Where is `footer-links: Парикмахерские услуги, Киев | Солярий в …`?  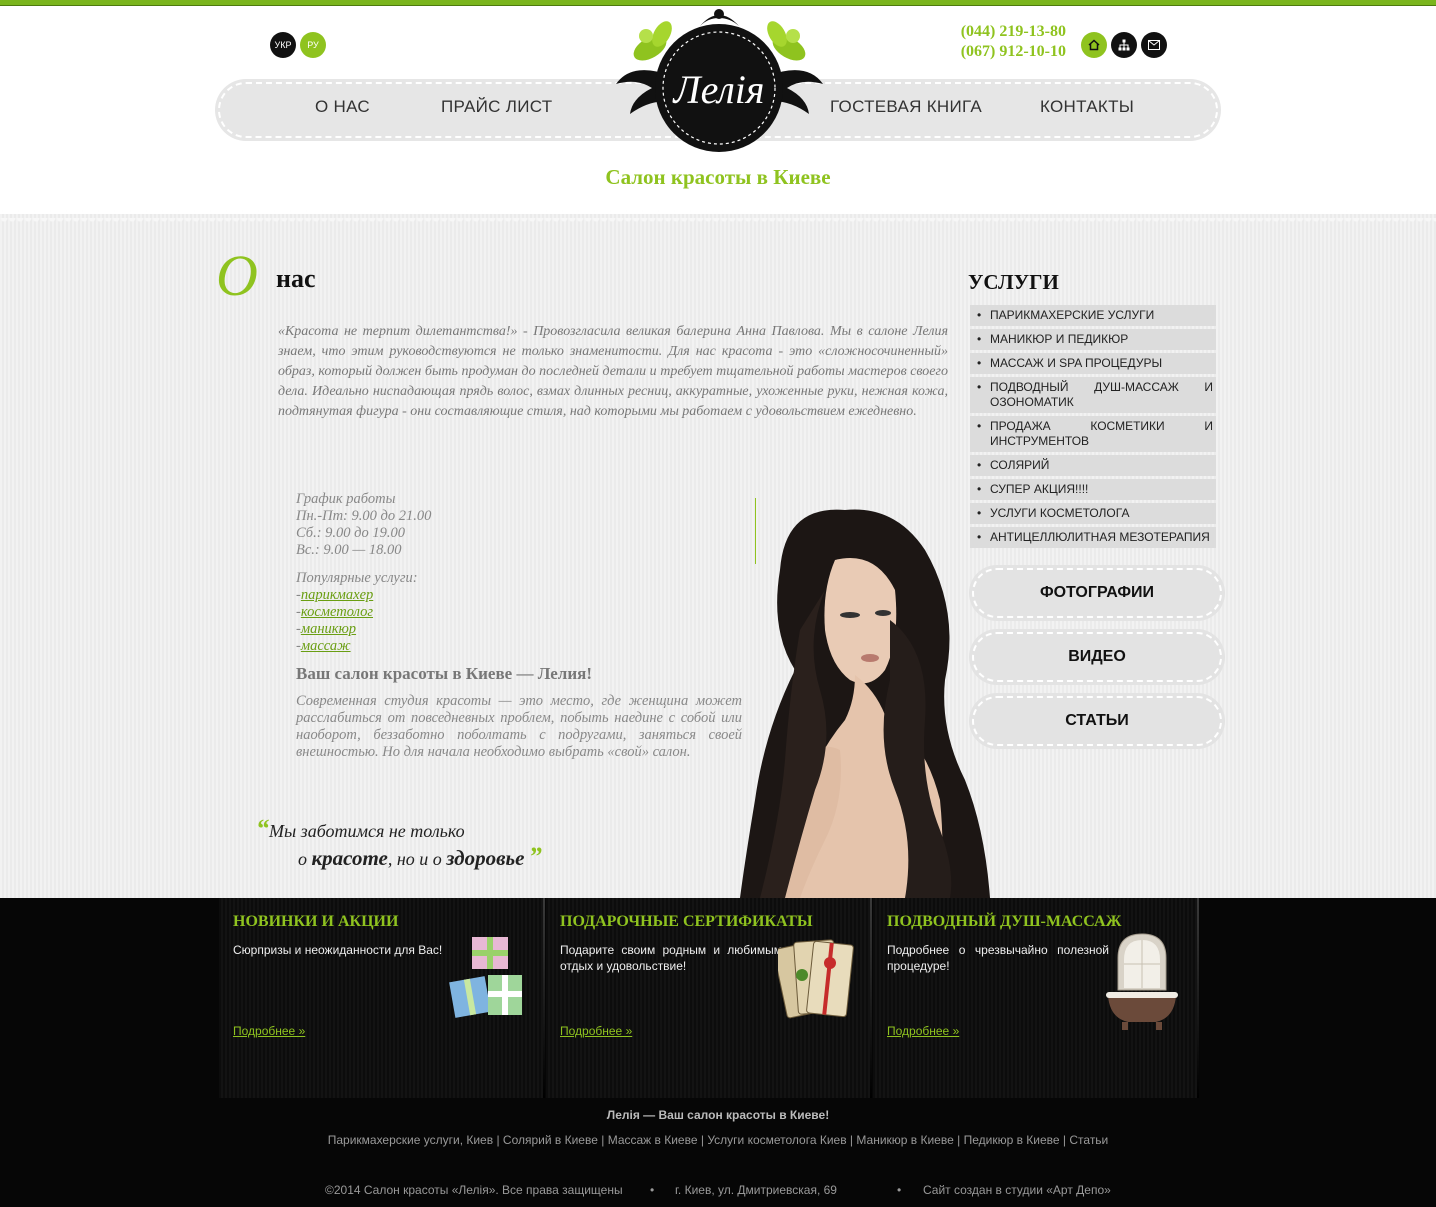
footer-links: Парикмахерские услуги, Киев | Солярий в … is located at coordinates (718, 1140).